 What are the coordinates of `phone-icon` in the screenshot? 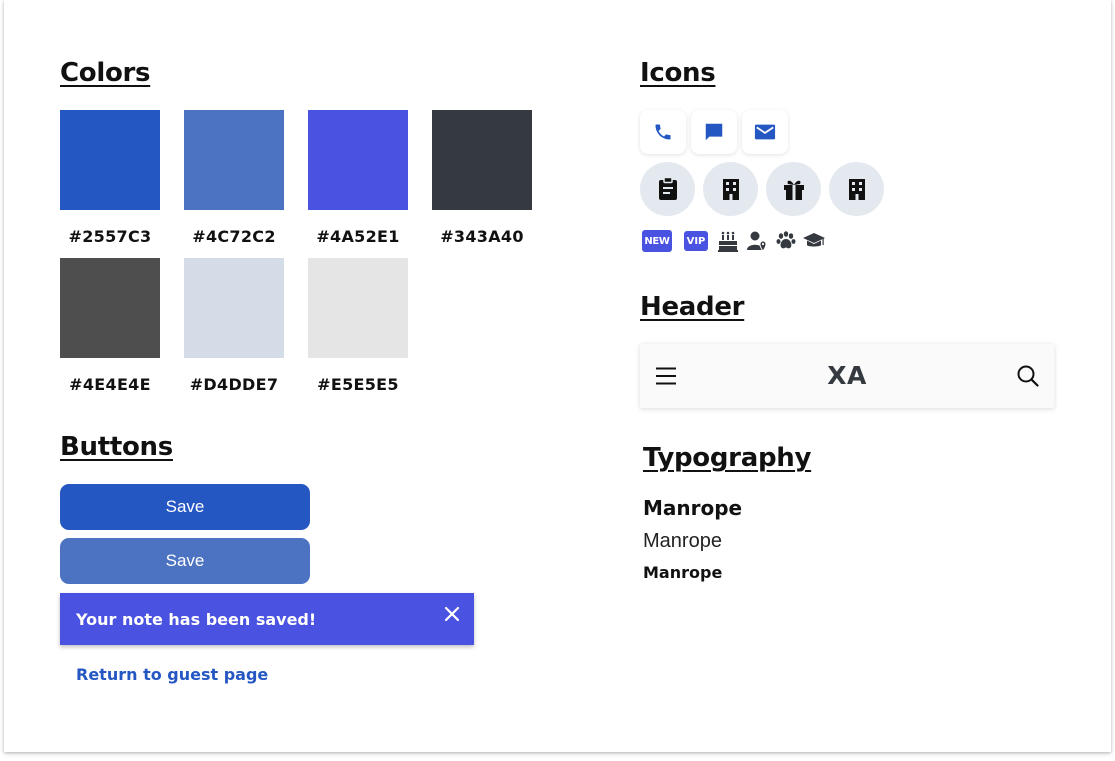 It's located at (663, 132).